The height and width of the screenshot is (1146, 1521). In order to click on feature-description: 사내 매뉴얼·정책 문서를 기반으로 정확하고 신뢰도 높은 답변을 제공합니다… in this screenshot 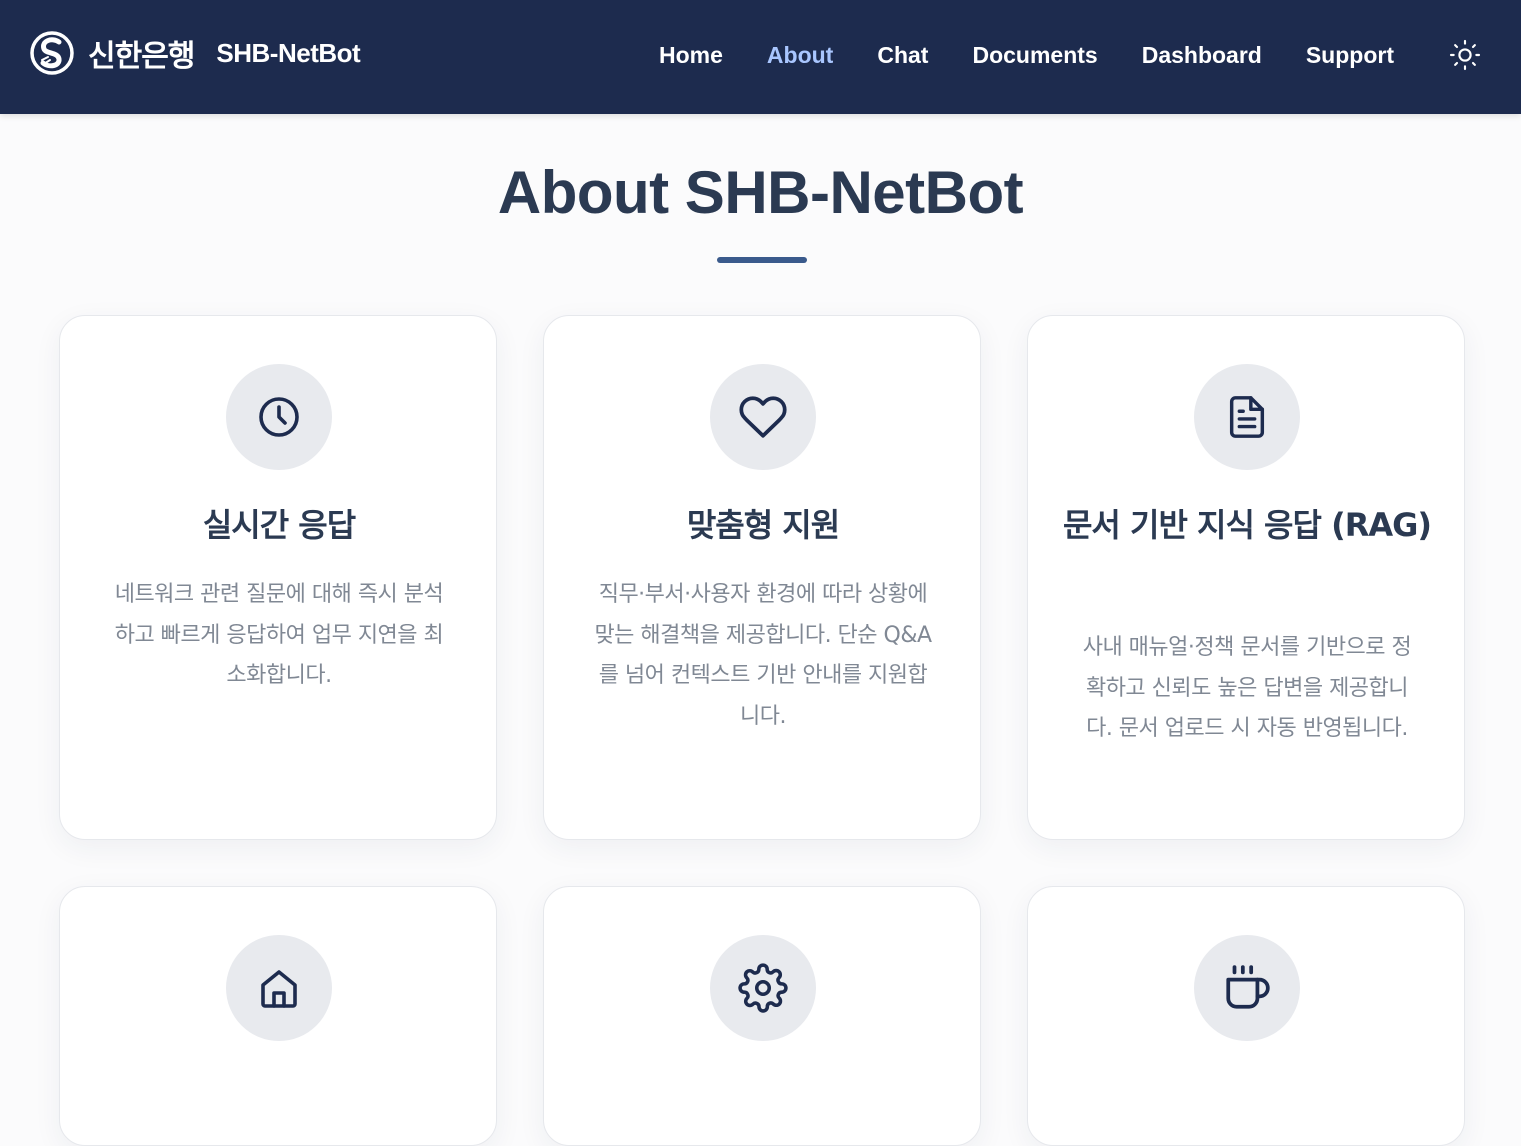, I will do `click(1247, 688)`.